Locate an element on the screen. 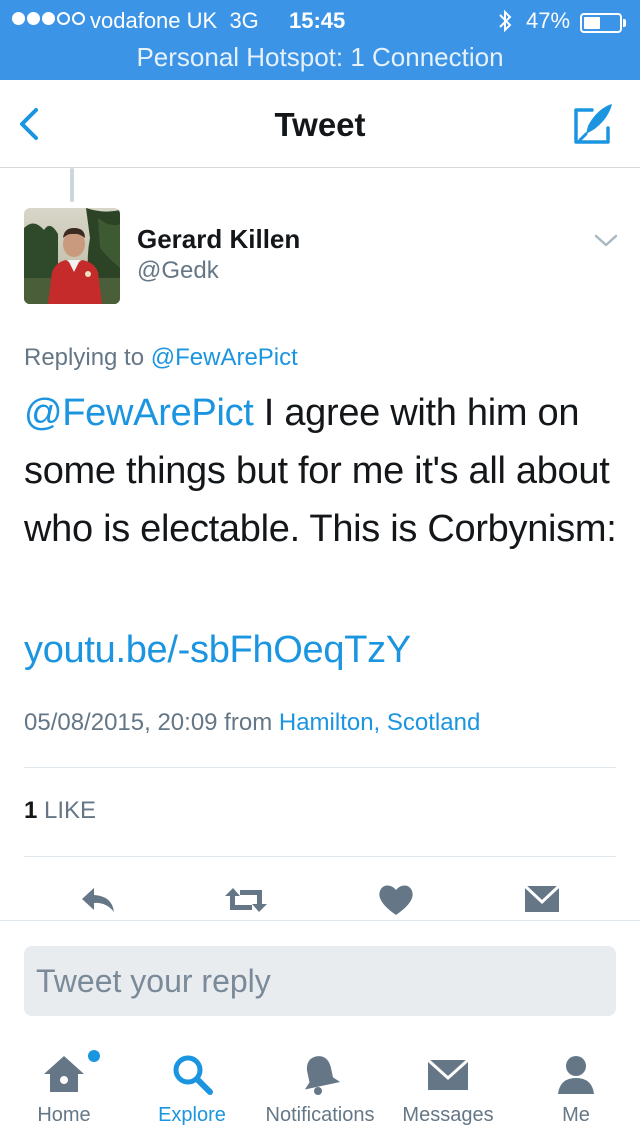 The image size is (640, 1136). like-count: 1 LIKE is located at coordinates (60, 811).